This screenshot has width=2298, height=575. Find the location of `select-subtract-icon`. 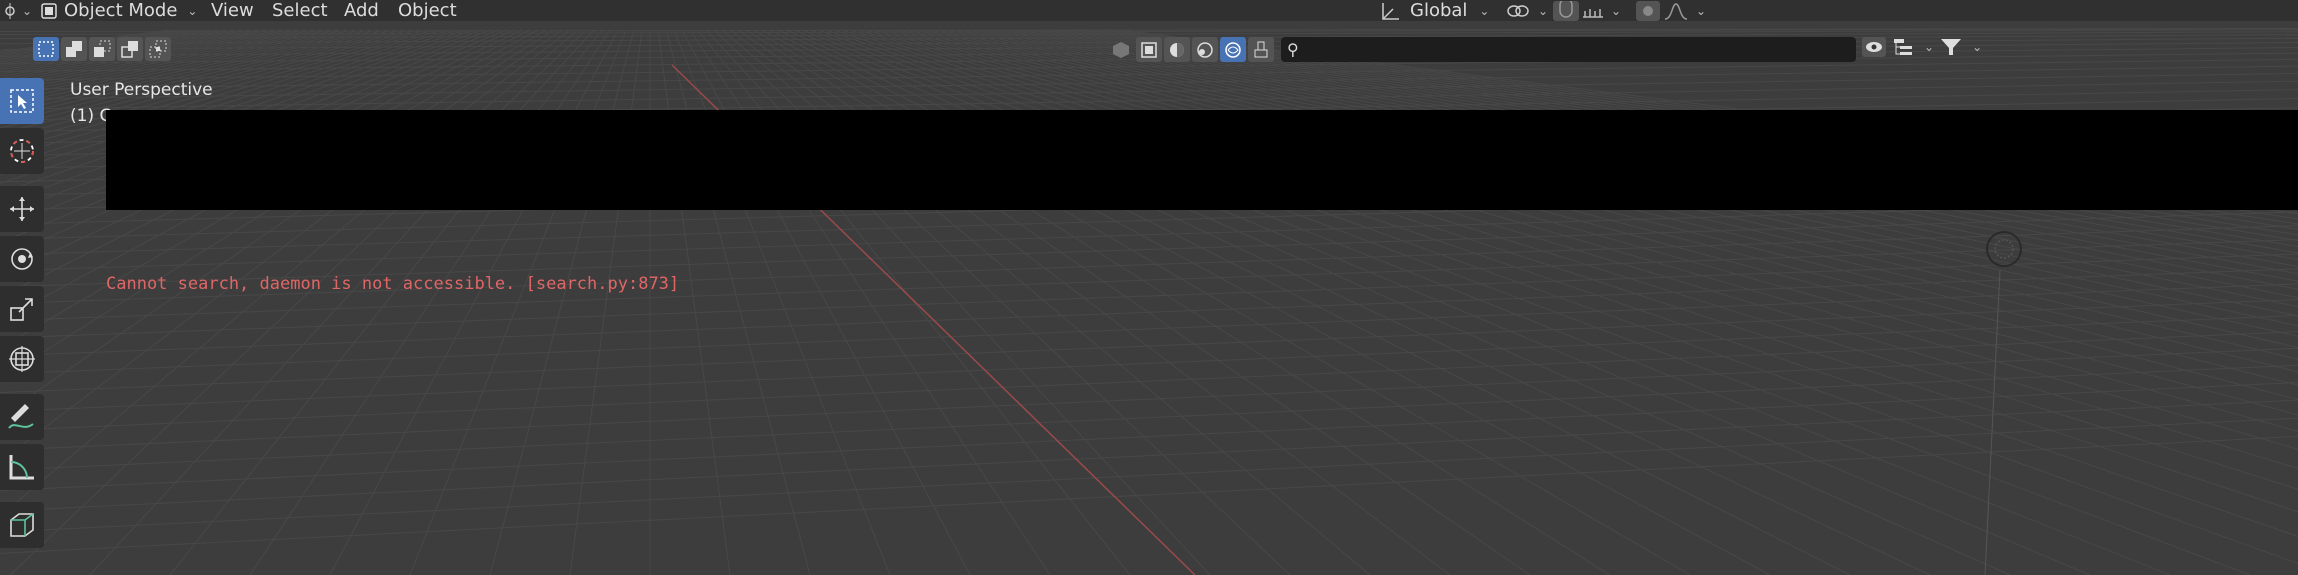

select-subtract-icon is located at coordinates (102, 48).